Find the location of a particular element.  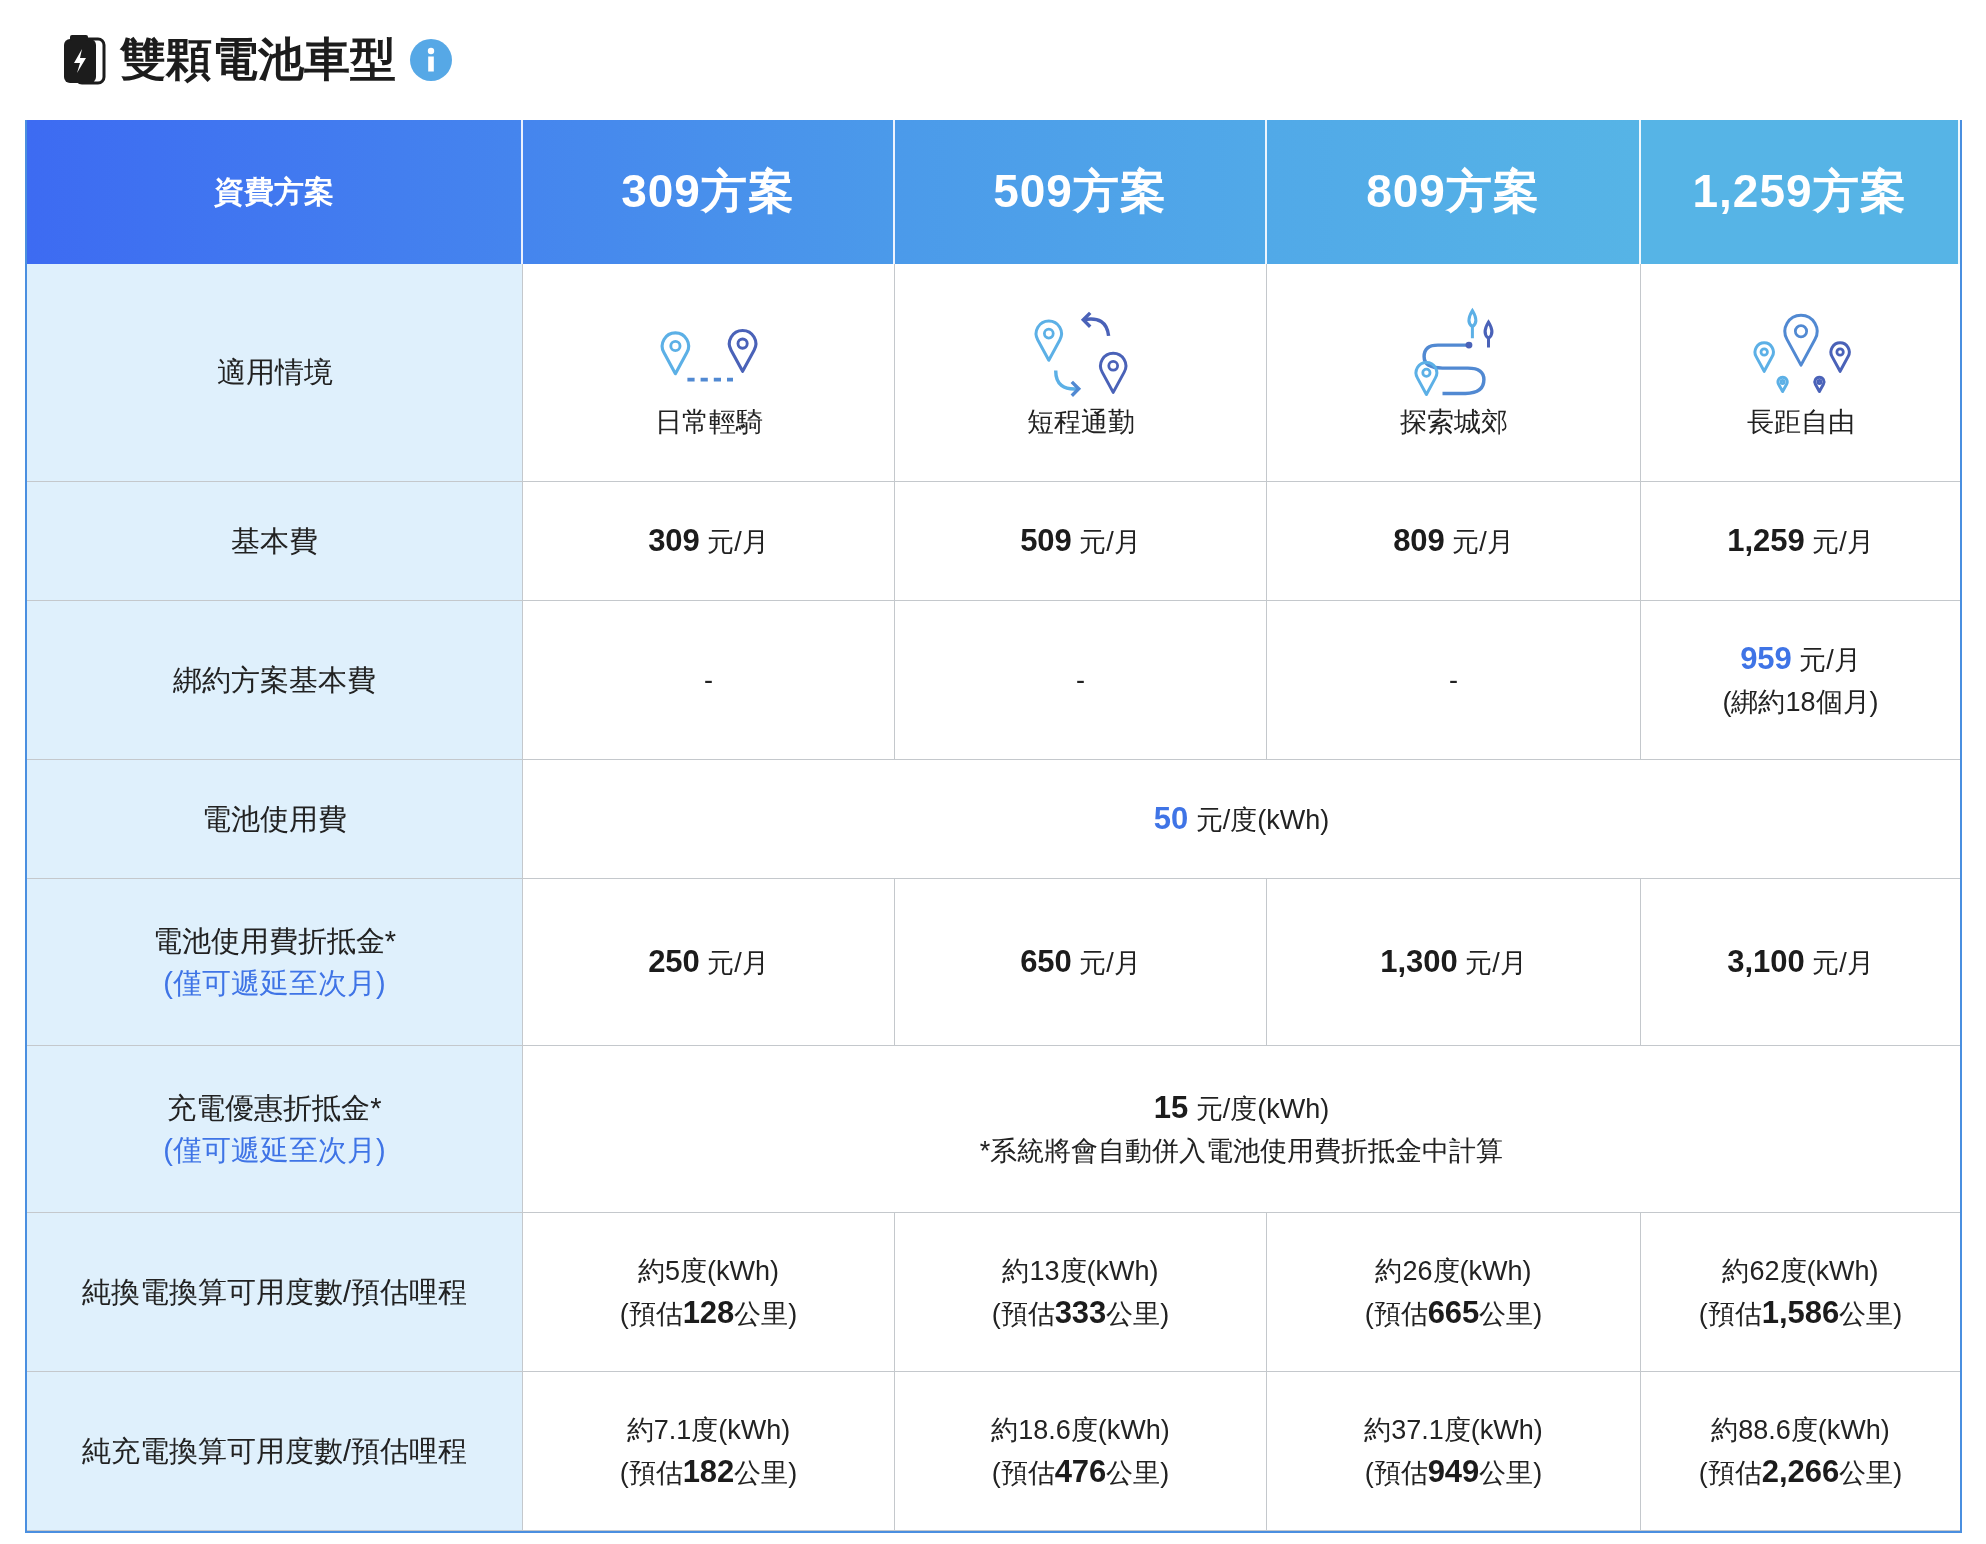

cell-text: 809 元/月 is located at coordinates (1453, 541).